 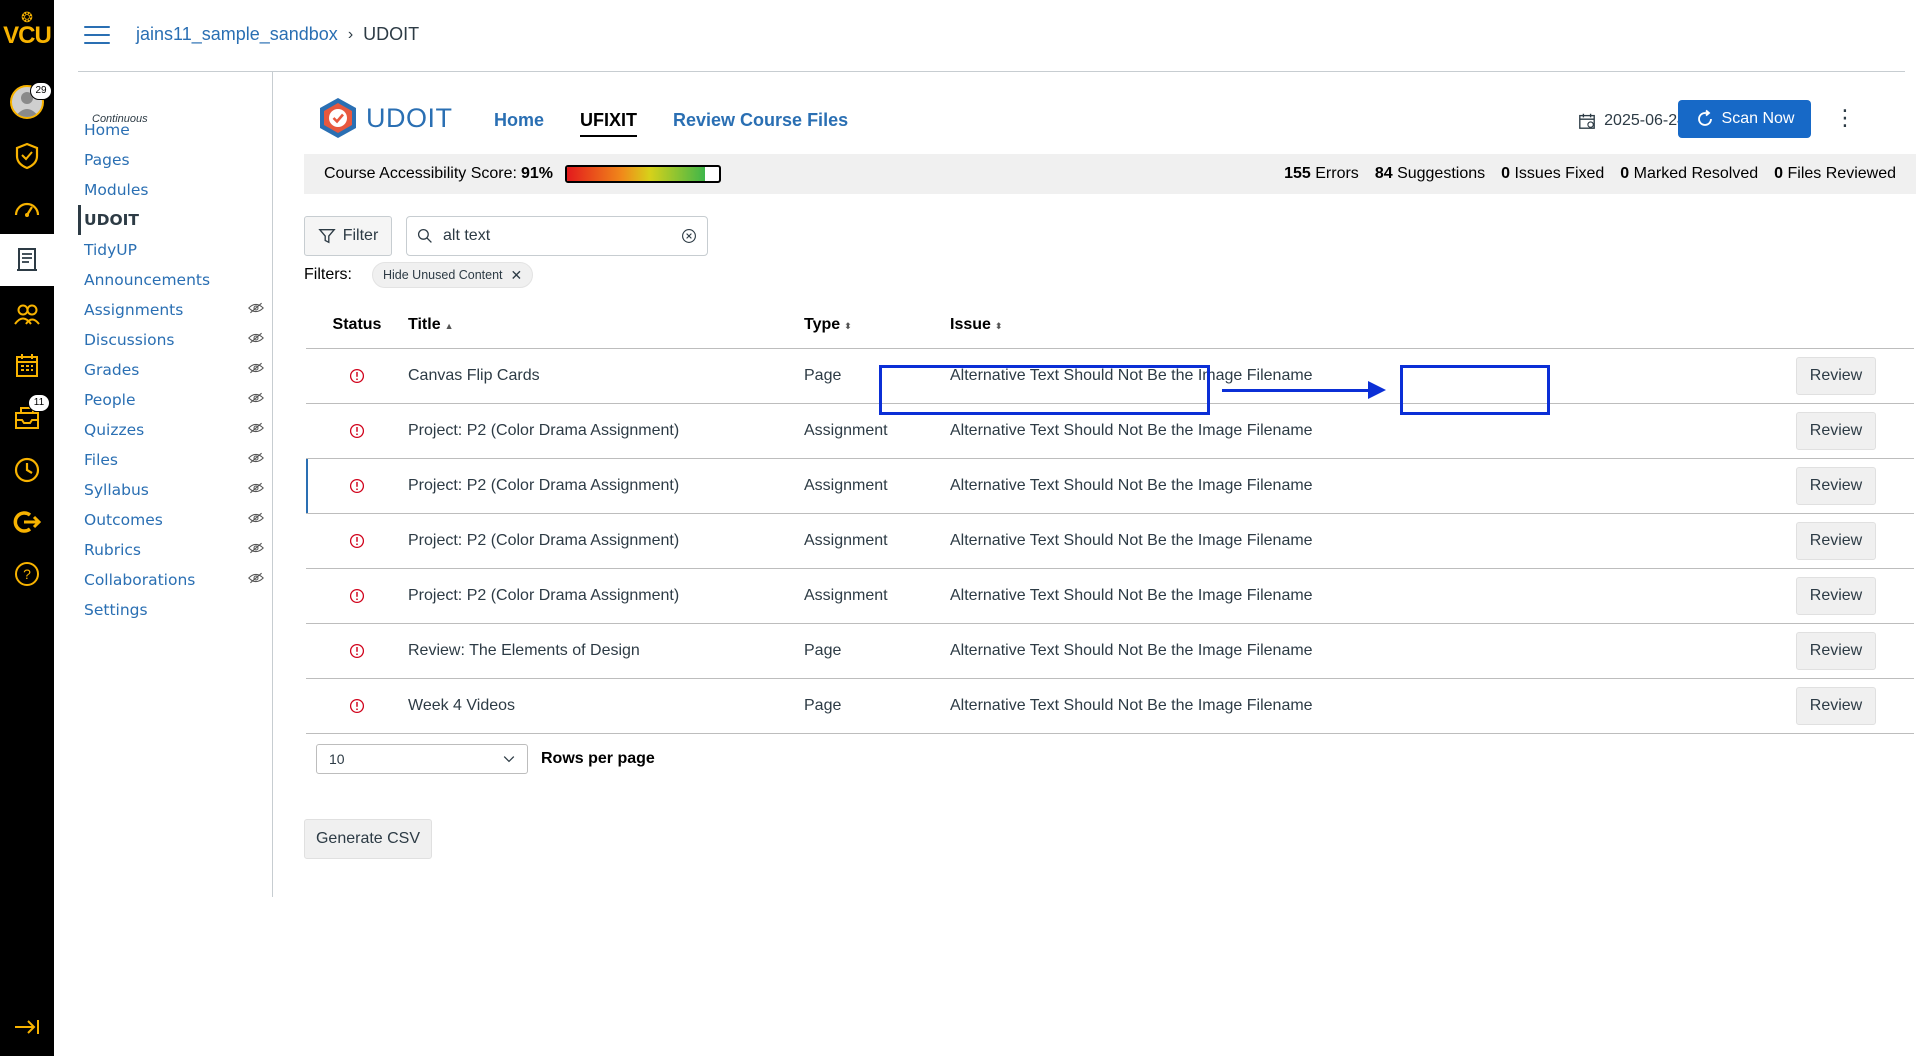 I want to click on row-title: Review: The Elements of Design, so click(x=606, y=651).